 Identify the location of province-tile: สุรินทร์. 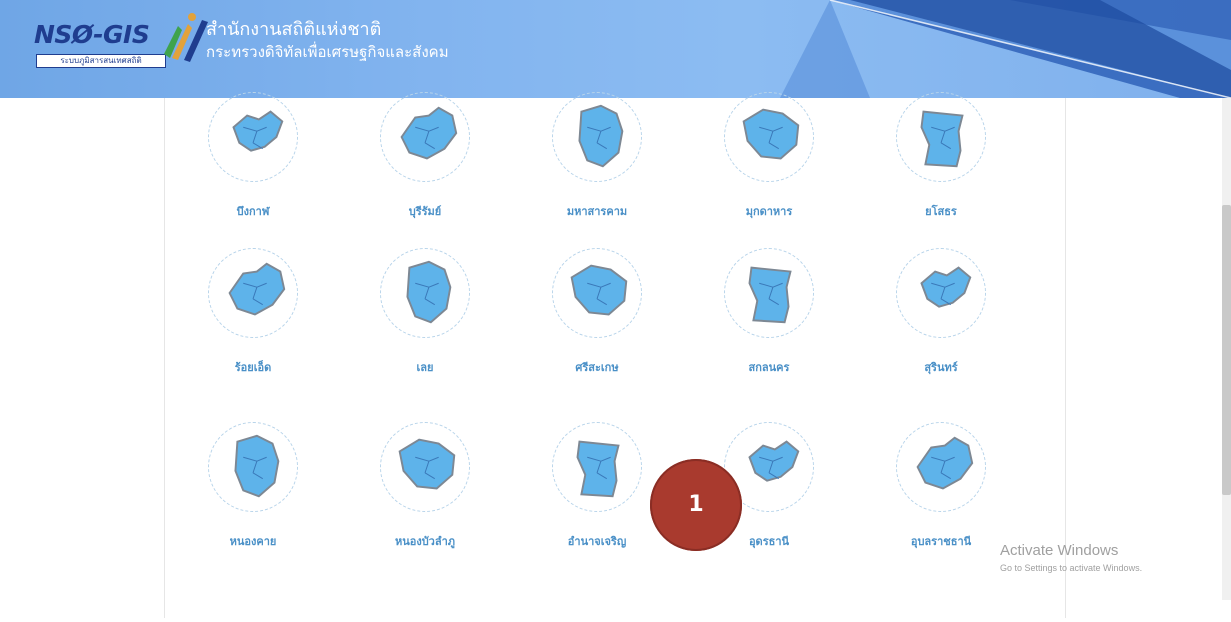
(941, 348).